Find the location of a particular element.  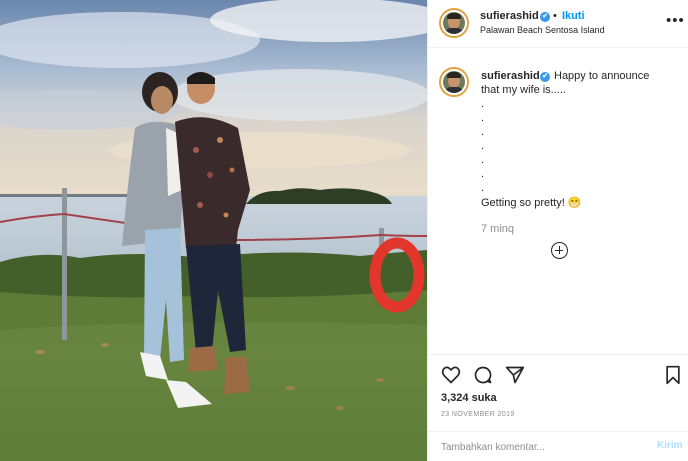

follow-button: Ikuti is located at coordinates (573, 16).